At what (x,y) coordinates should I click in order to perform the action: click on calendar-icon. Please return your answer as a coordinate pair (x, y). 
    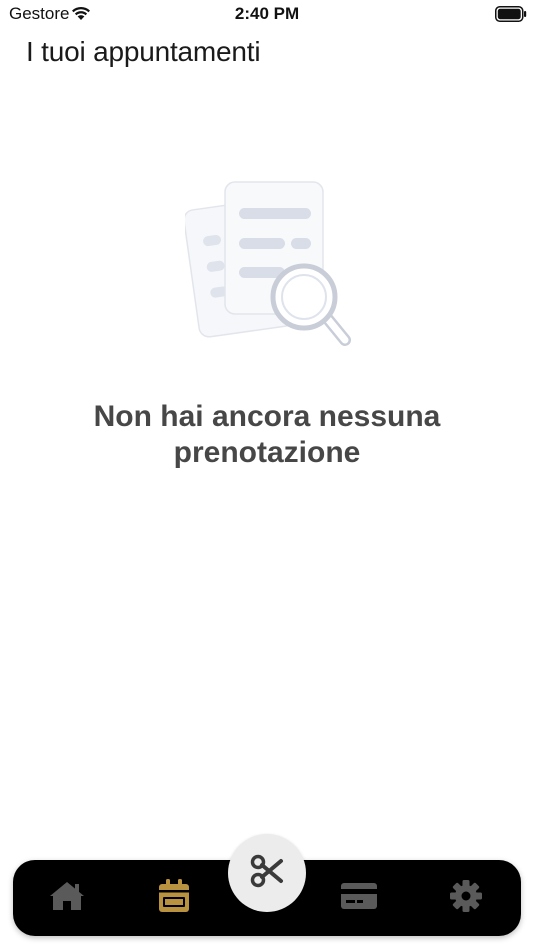
    Looking at the image, I should click on (174, 898).